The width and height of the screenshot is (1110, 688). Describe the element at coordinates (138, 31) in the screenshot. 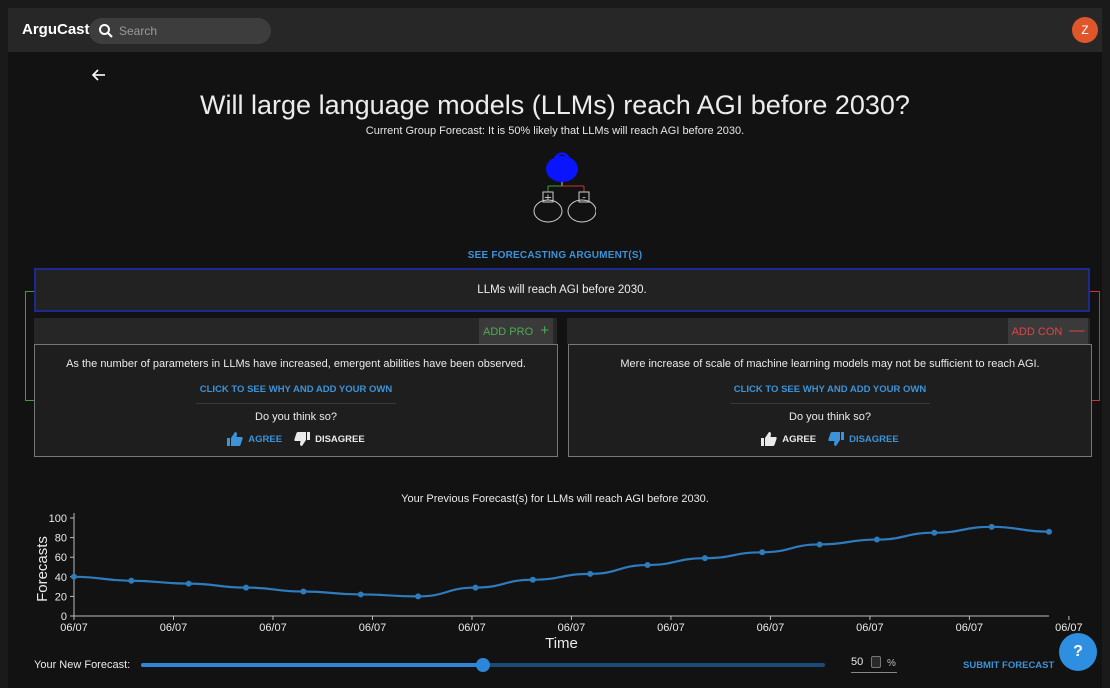

I see `search-placeholder: Search` at that location.